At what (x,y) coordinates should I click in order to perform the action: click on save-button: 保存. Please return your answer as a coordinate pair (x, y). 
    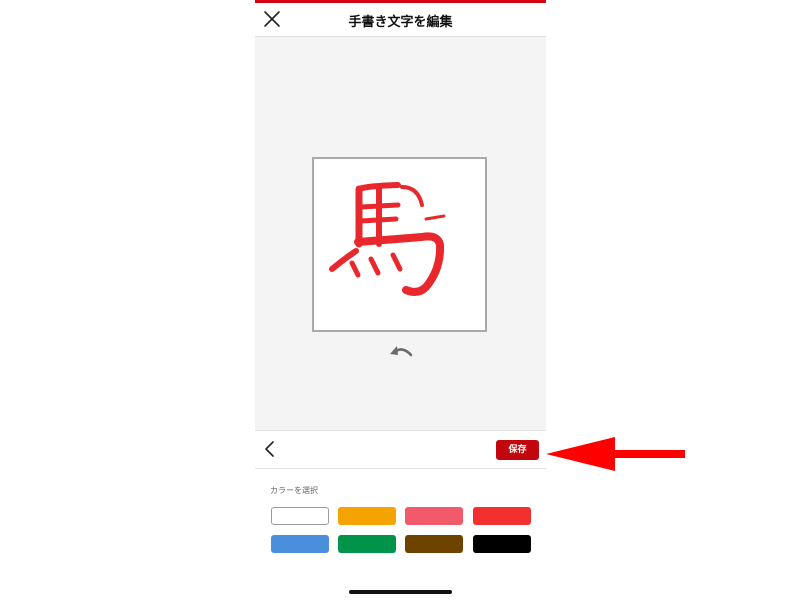
    Looking at the image, I should click on (517, 450).